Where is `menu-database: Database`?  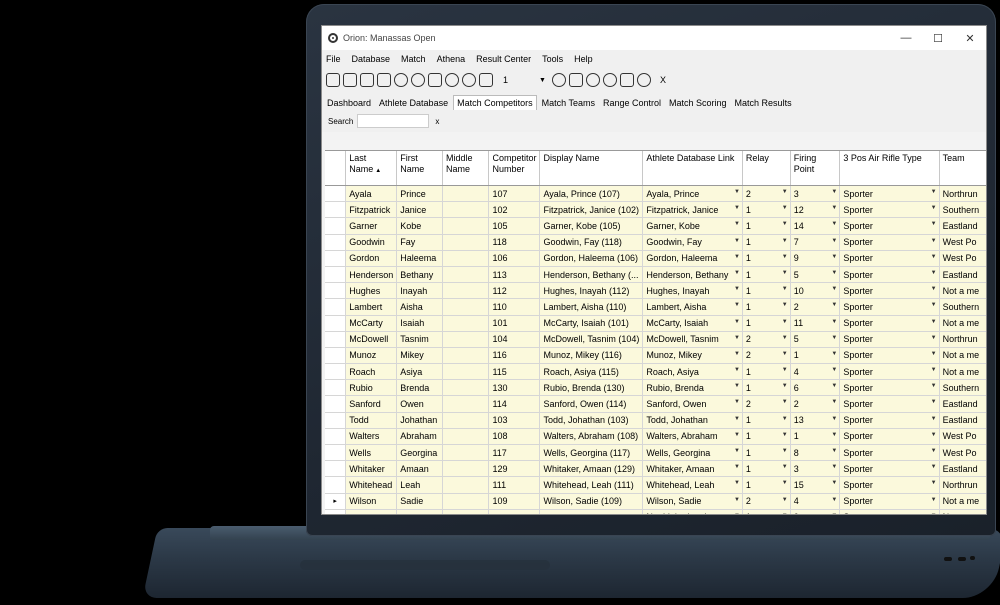 menu-database: Database is located at coordinates (371, 59).